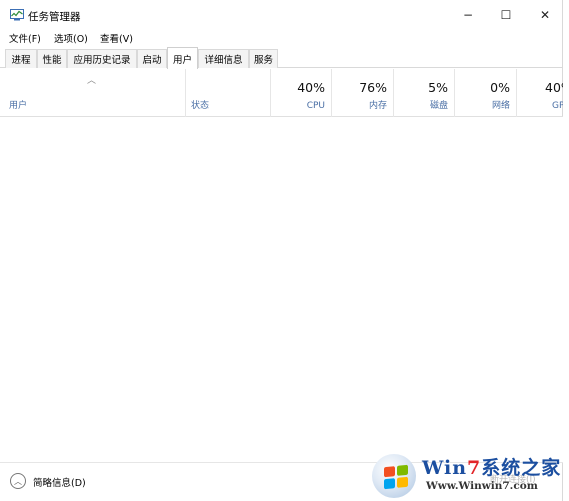  Describe the element at coordinates (116, 38) in the screenshot. I see `menu-view: 查看(V)` at that location.